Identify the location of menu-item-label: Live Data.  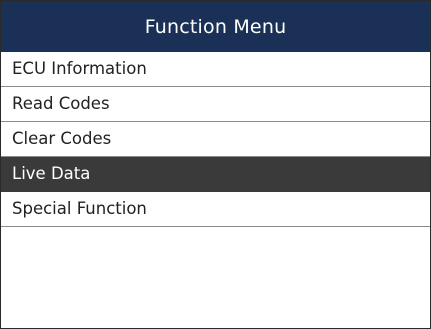
(51, 173).